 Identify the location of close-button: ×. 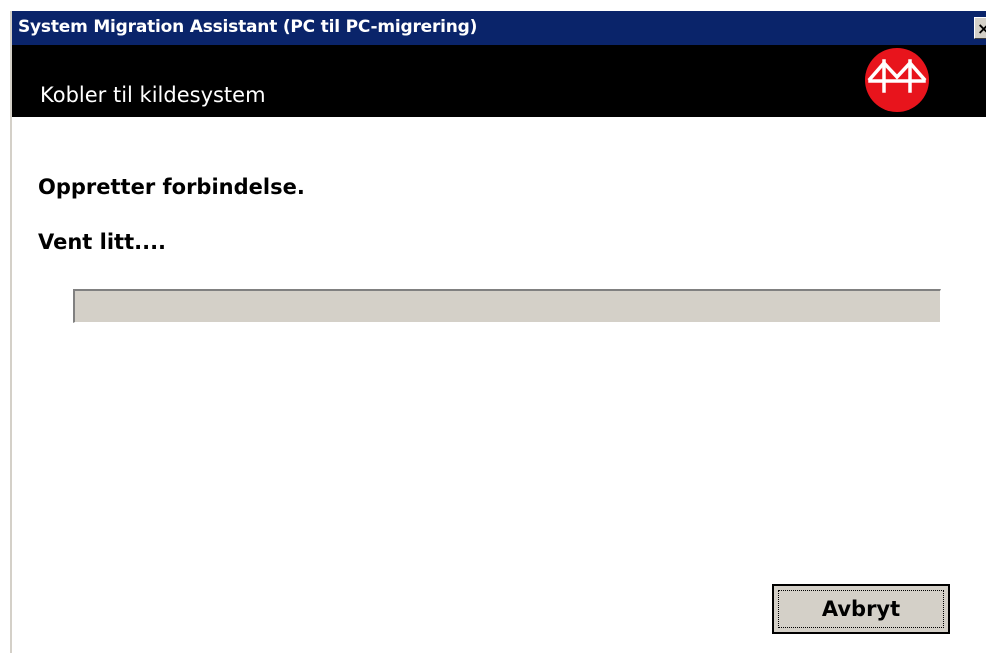
(980, 28).